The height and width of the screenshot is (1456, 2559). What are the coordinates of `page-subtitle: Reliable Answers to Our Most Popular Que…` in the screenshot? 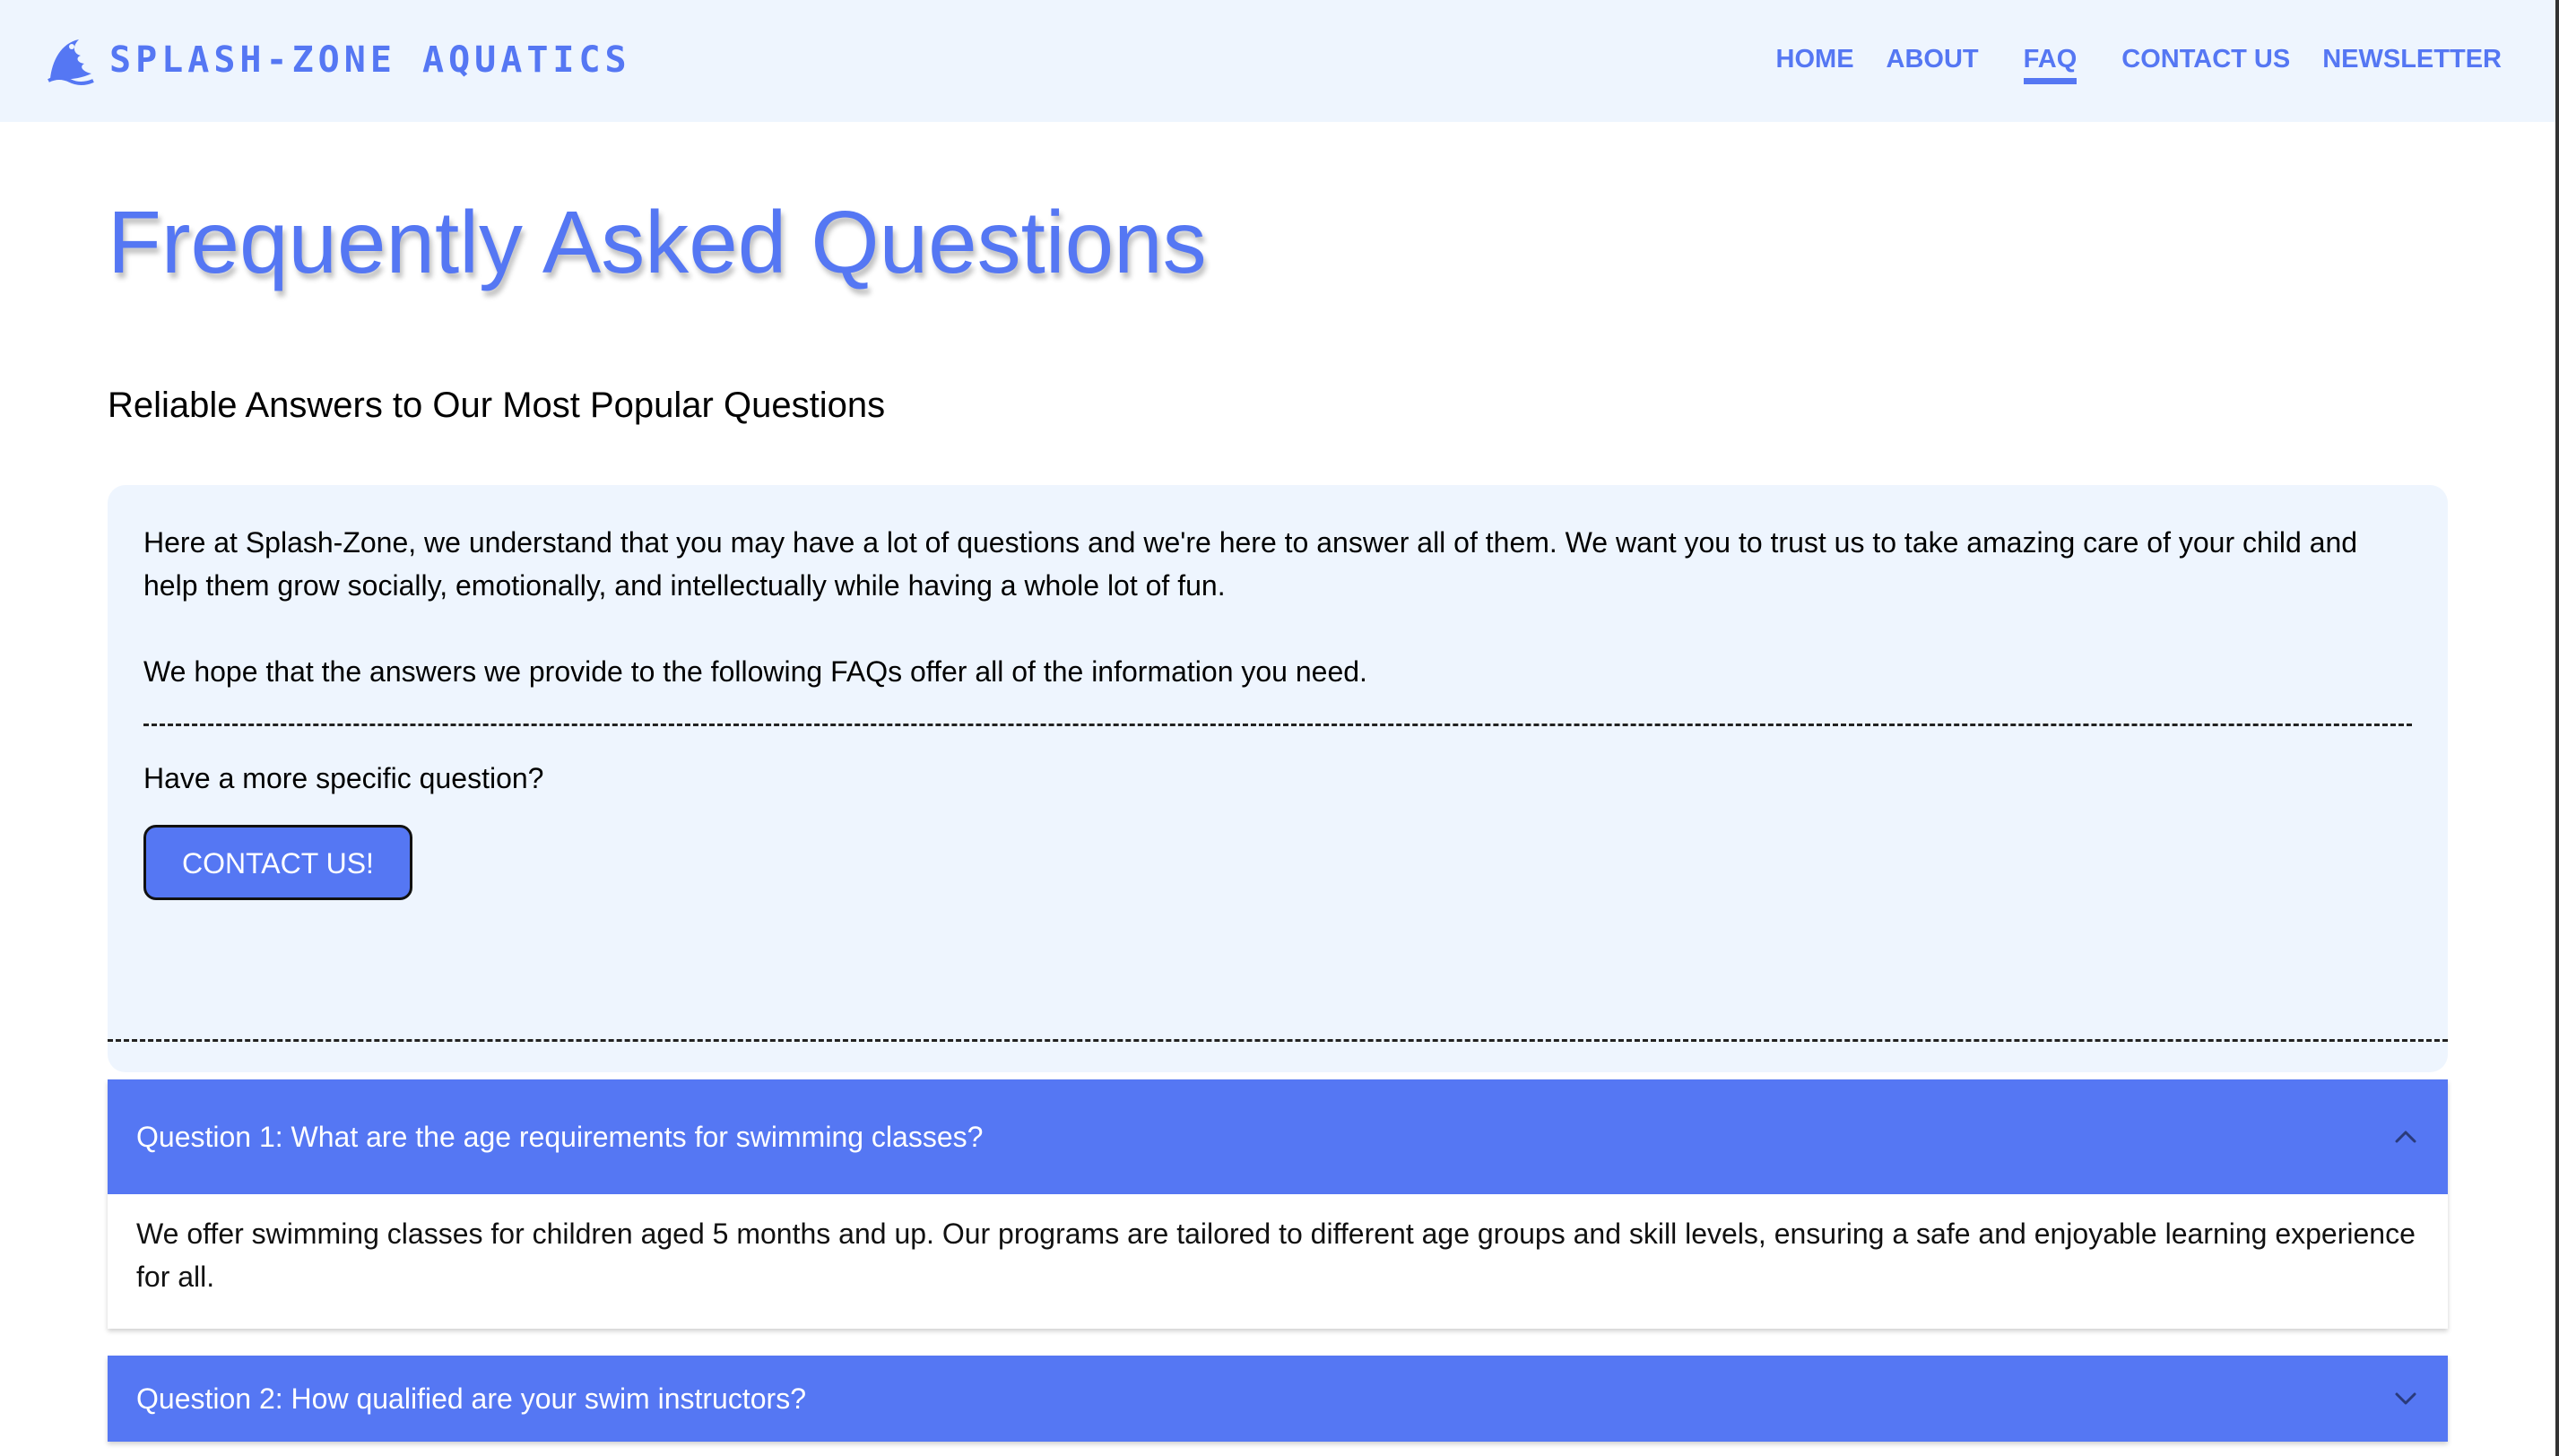 It's located at (497, 405).